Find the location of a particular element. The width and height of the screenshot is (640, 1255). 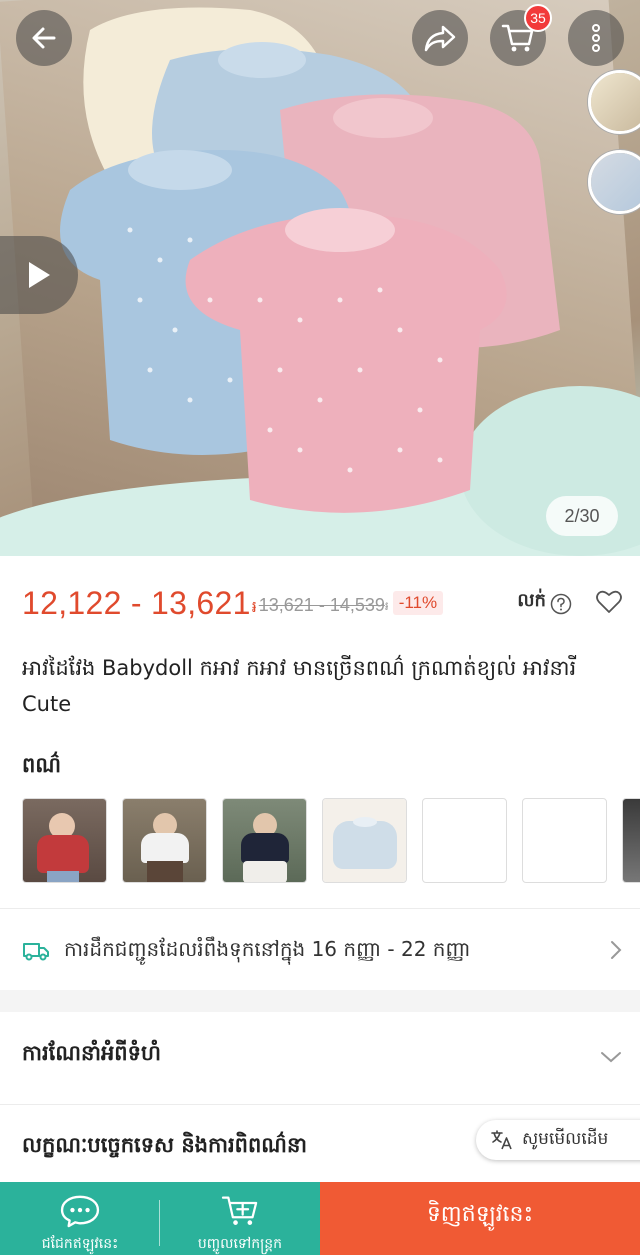

more-icon is located at coordinates (596, 38).